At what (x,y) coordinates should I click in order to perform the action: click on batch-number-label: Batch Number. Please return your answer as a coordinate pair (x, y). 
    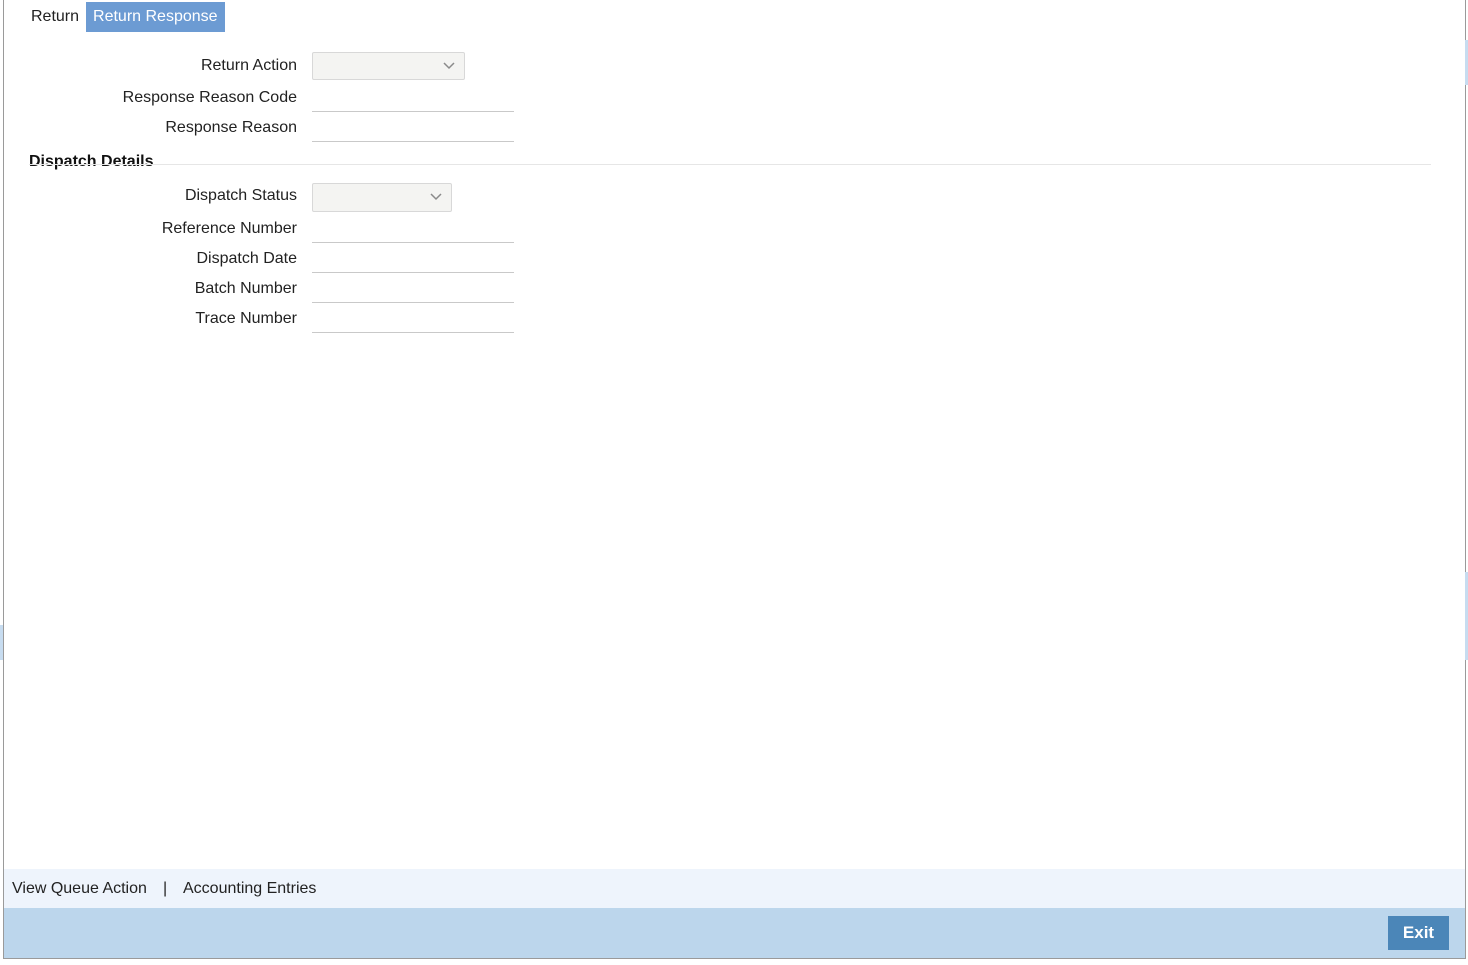
    Looking at the image, I should click on (245, 288).